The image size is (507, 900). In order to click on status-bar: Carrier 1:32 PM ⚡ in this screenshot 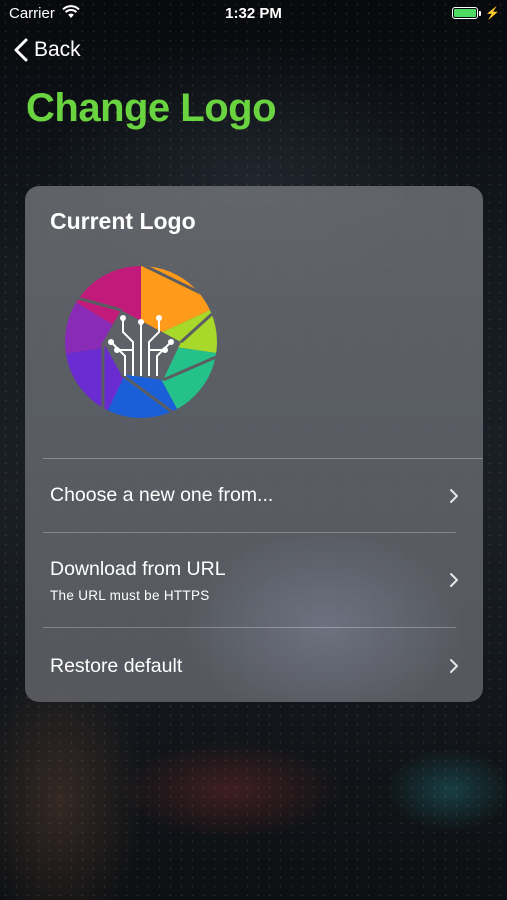, I will do `click(253, 14)`.